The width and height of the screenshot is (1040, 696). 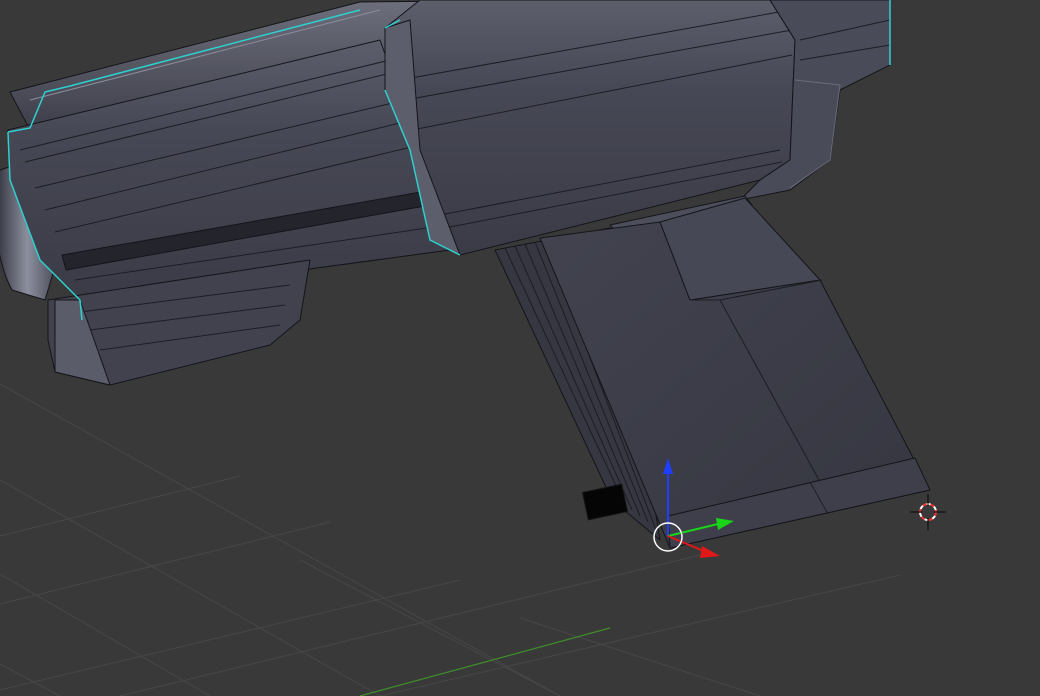 What do you see at coordinates (485, 661) in the screenshot?
I see `y-axis-line` at bounding box center [485, 661].